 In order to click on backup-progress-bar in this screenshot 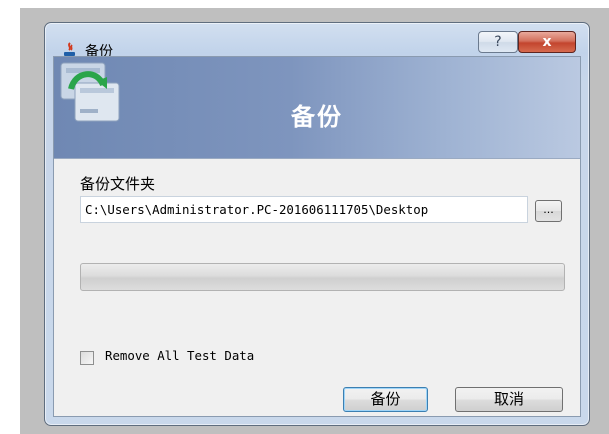, I will do `click(322, 277)`.